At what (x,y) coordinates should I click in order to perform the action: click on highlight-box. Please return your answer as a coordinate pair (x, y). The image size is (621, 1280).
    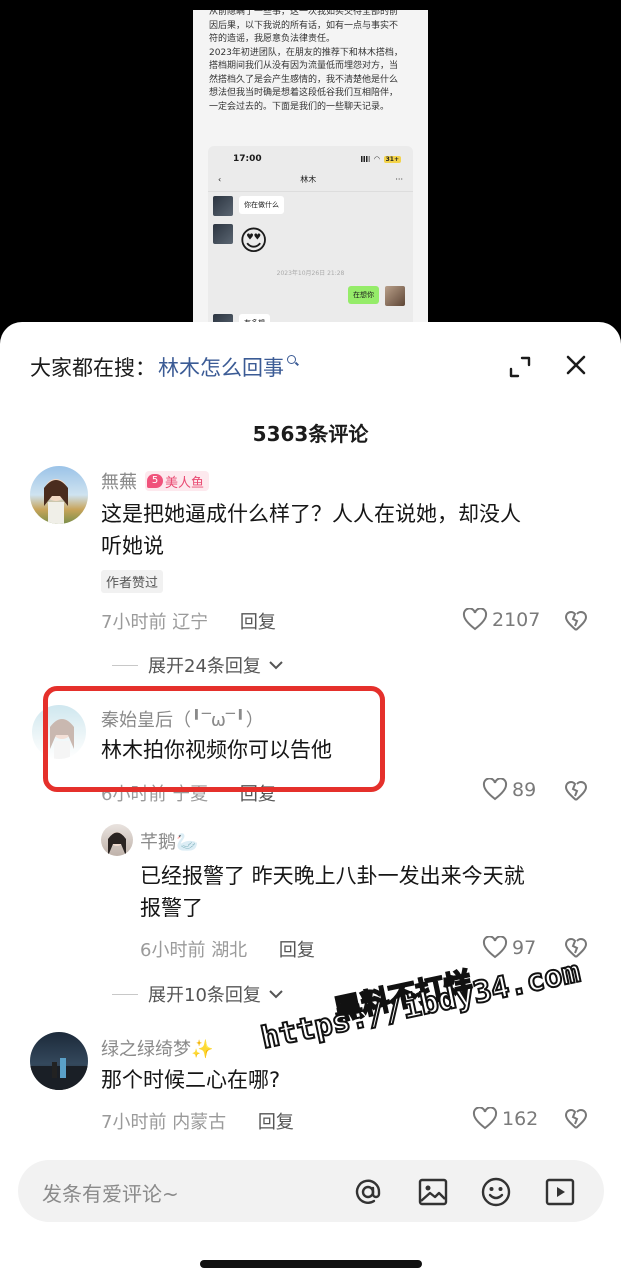
    Looking at the image, I should click on (214, 739).